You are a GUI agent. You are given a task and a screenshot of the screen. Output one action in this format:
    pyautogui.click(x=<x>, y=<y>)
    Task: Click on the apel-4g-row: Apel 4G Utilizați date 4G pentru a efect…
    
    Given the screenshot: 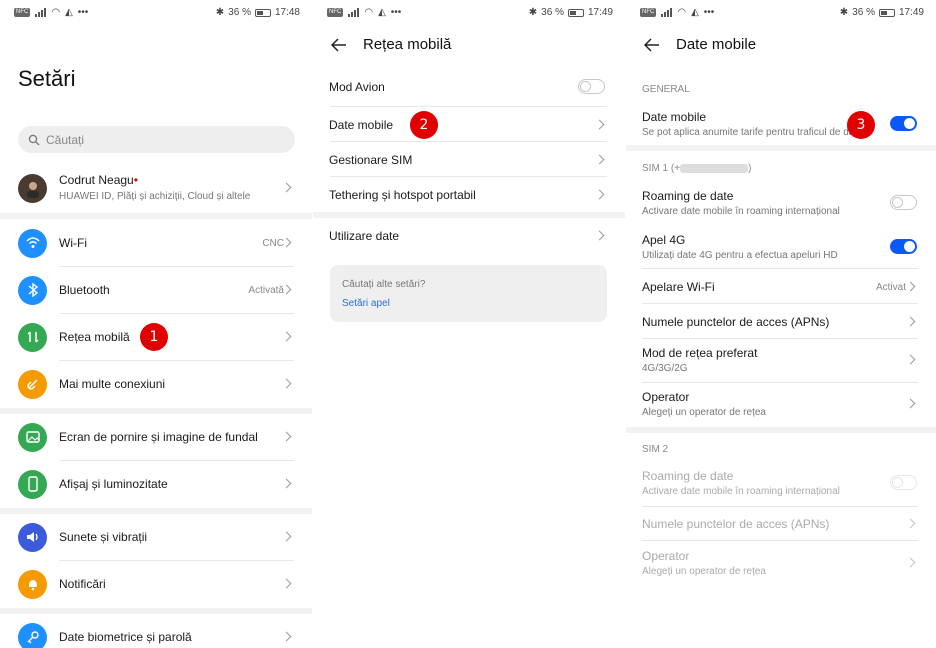 What is the action you would take?
    pyautogui.click(x=781, y=248)
    